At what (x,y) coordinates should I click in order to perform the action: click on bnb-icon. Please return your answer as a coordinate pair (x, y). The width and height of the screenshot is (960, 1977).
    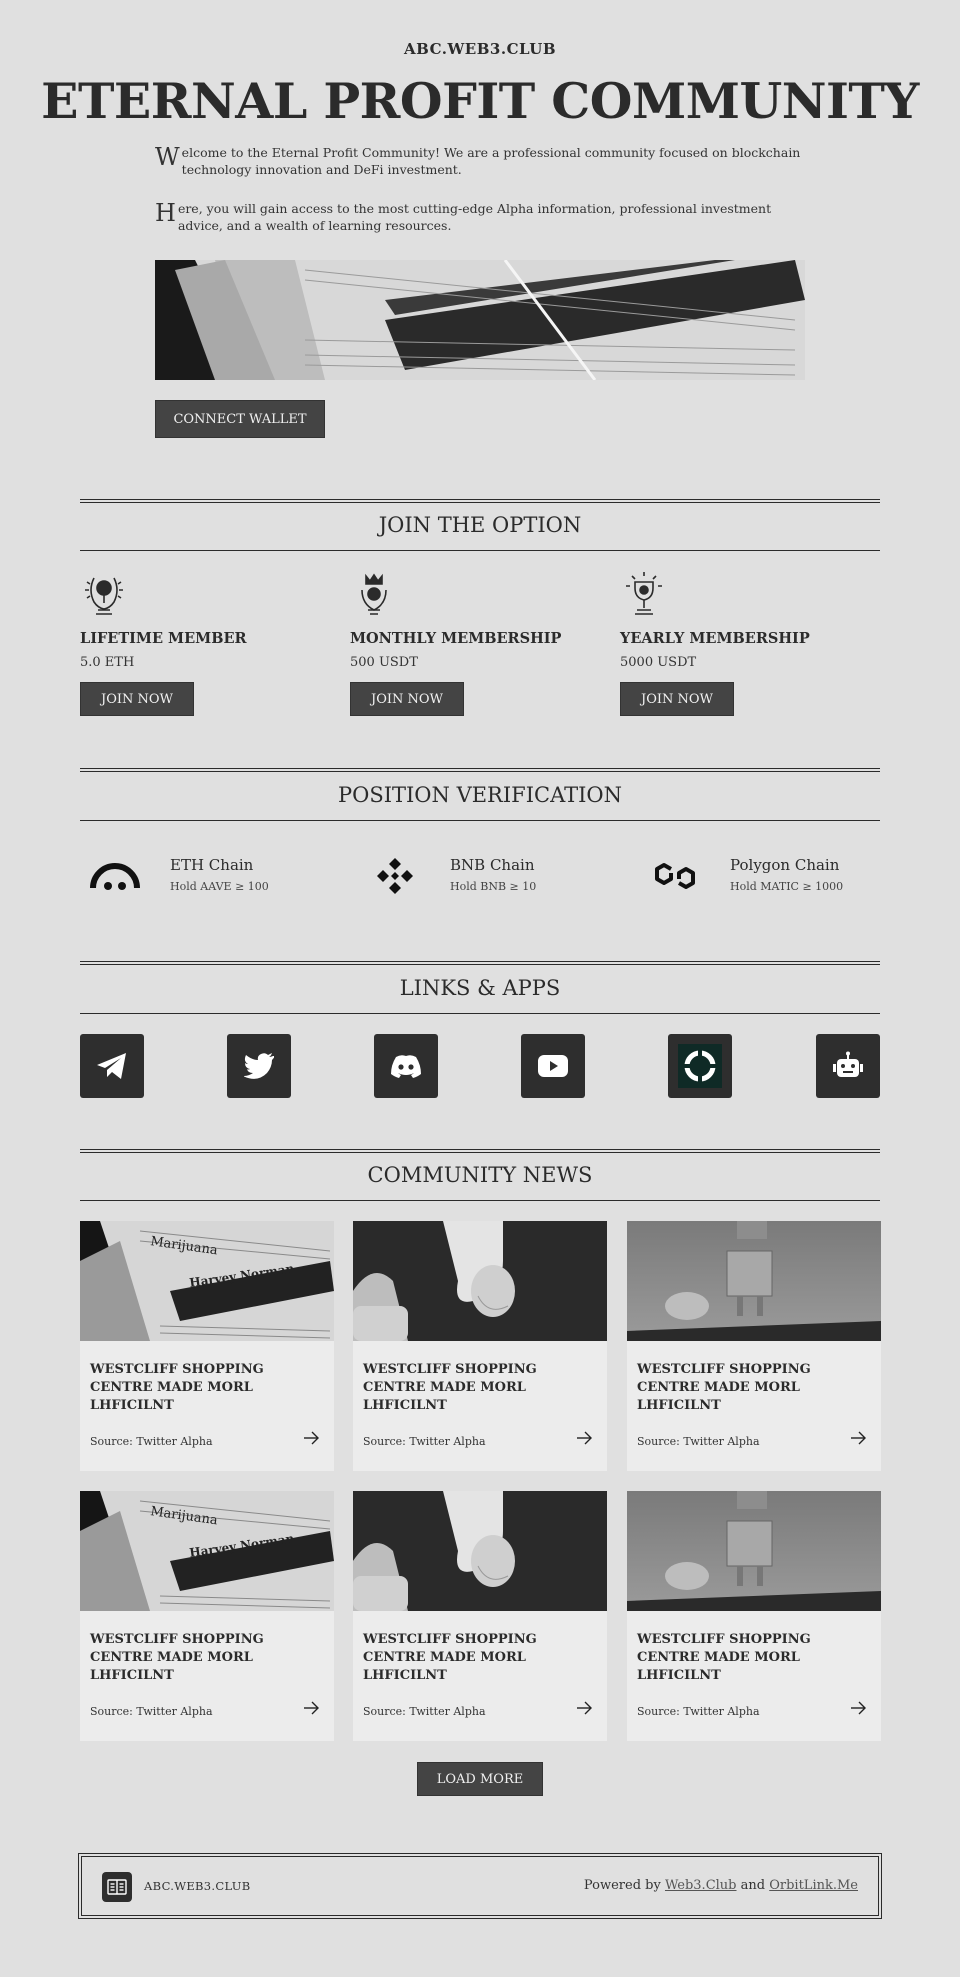
    Looking at the image, I should click on (395, 876).